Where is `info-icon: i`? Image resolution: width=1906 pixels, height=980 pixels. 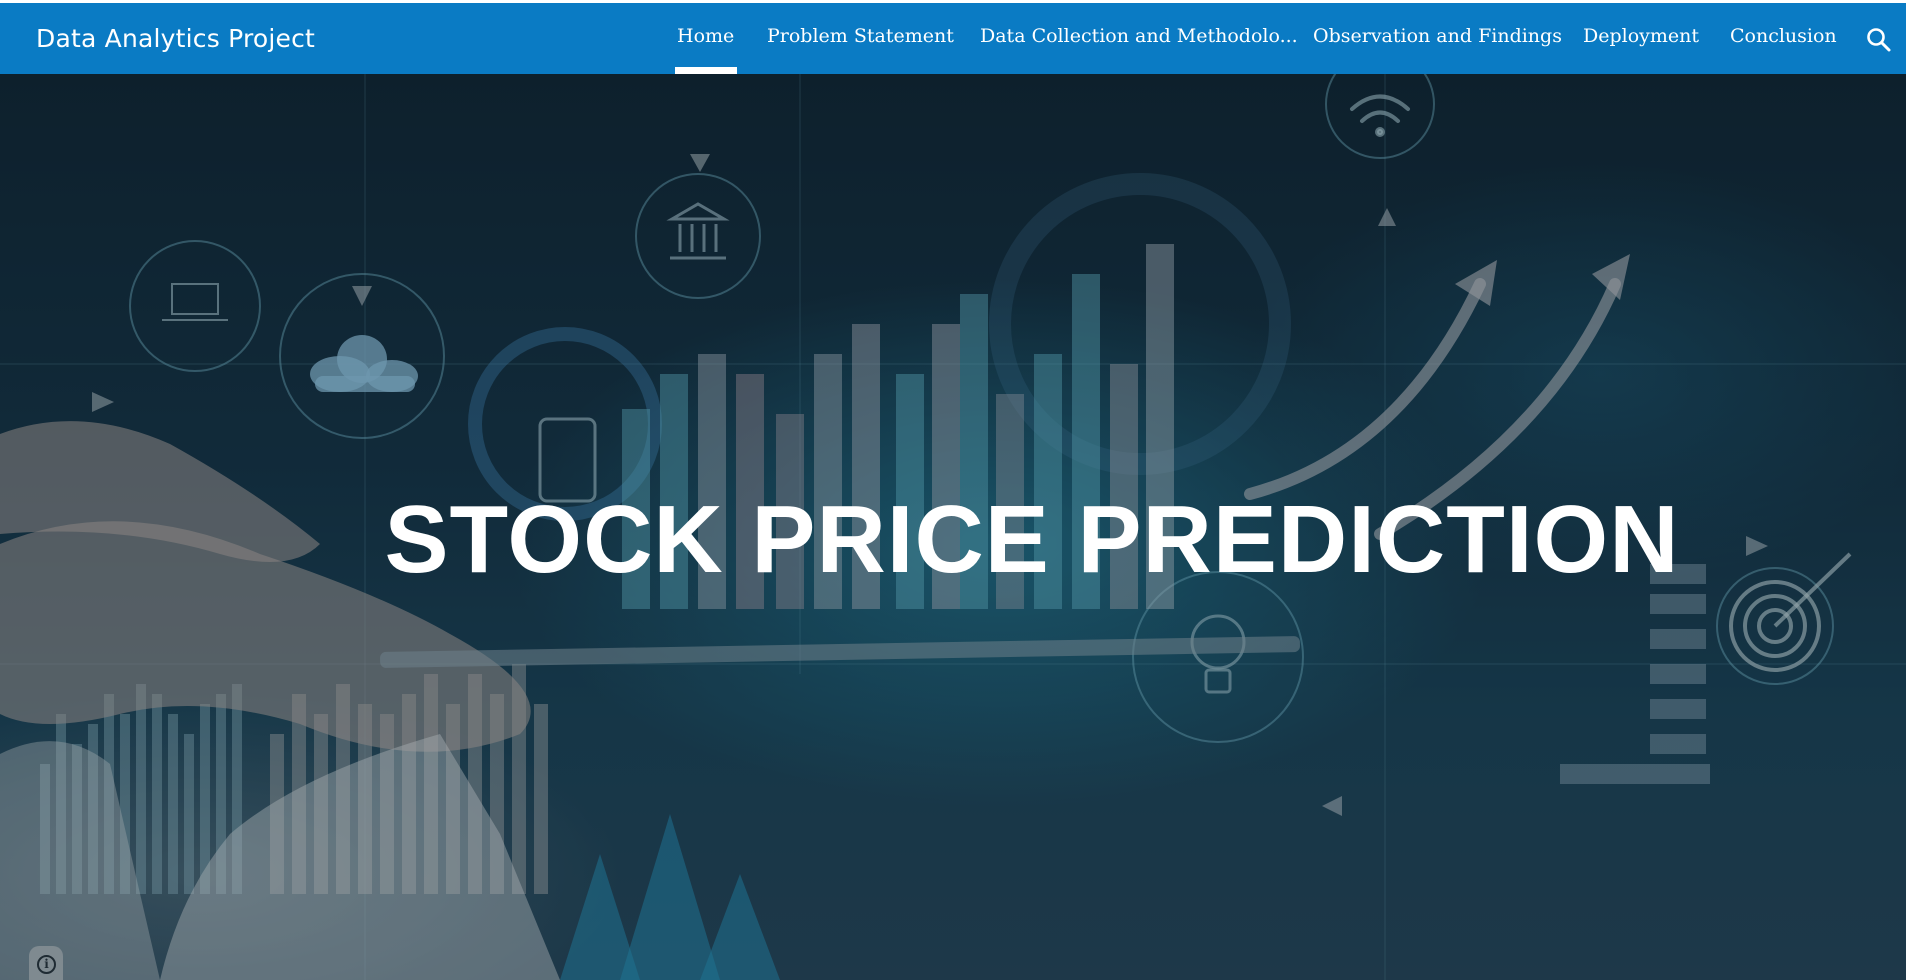 info-icon: i is located at coordinates (46, 964).